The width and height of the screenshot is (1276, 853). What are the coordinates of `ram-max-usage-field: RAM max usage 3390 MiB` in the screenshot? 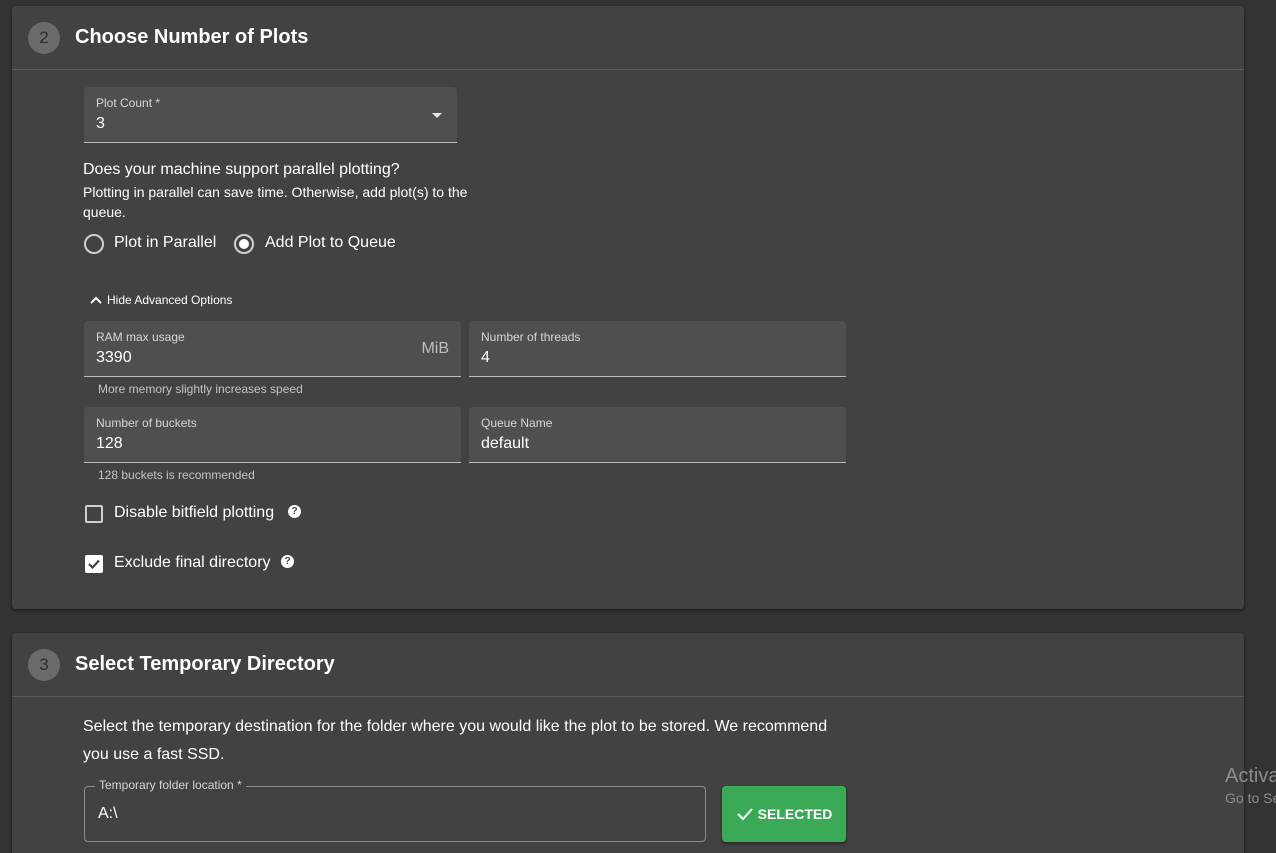 It's located at (272, 349).